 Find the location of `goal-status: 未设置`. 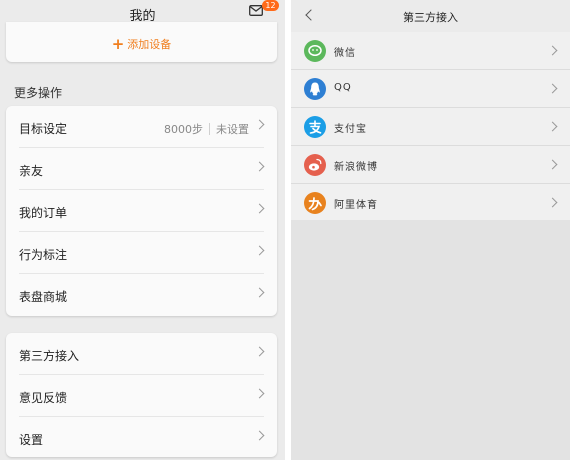

goal-status: 未设置 is located at coordinates (232, 129).